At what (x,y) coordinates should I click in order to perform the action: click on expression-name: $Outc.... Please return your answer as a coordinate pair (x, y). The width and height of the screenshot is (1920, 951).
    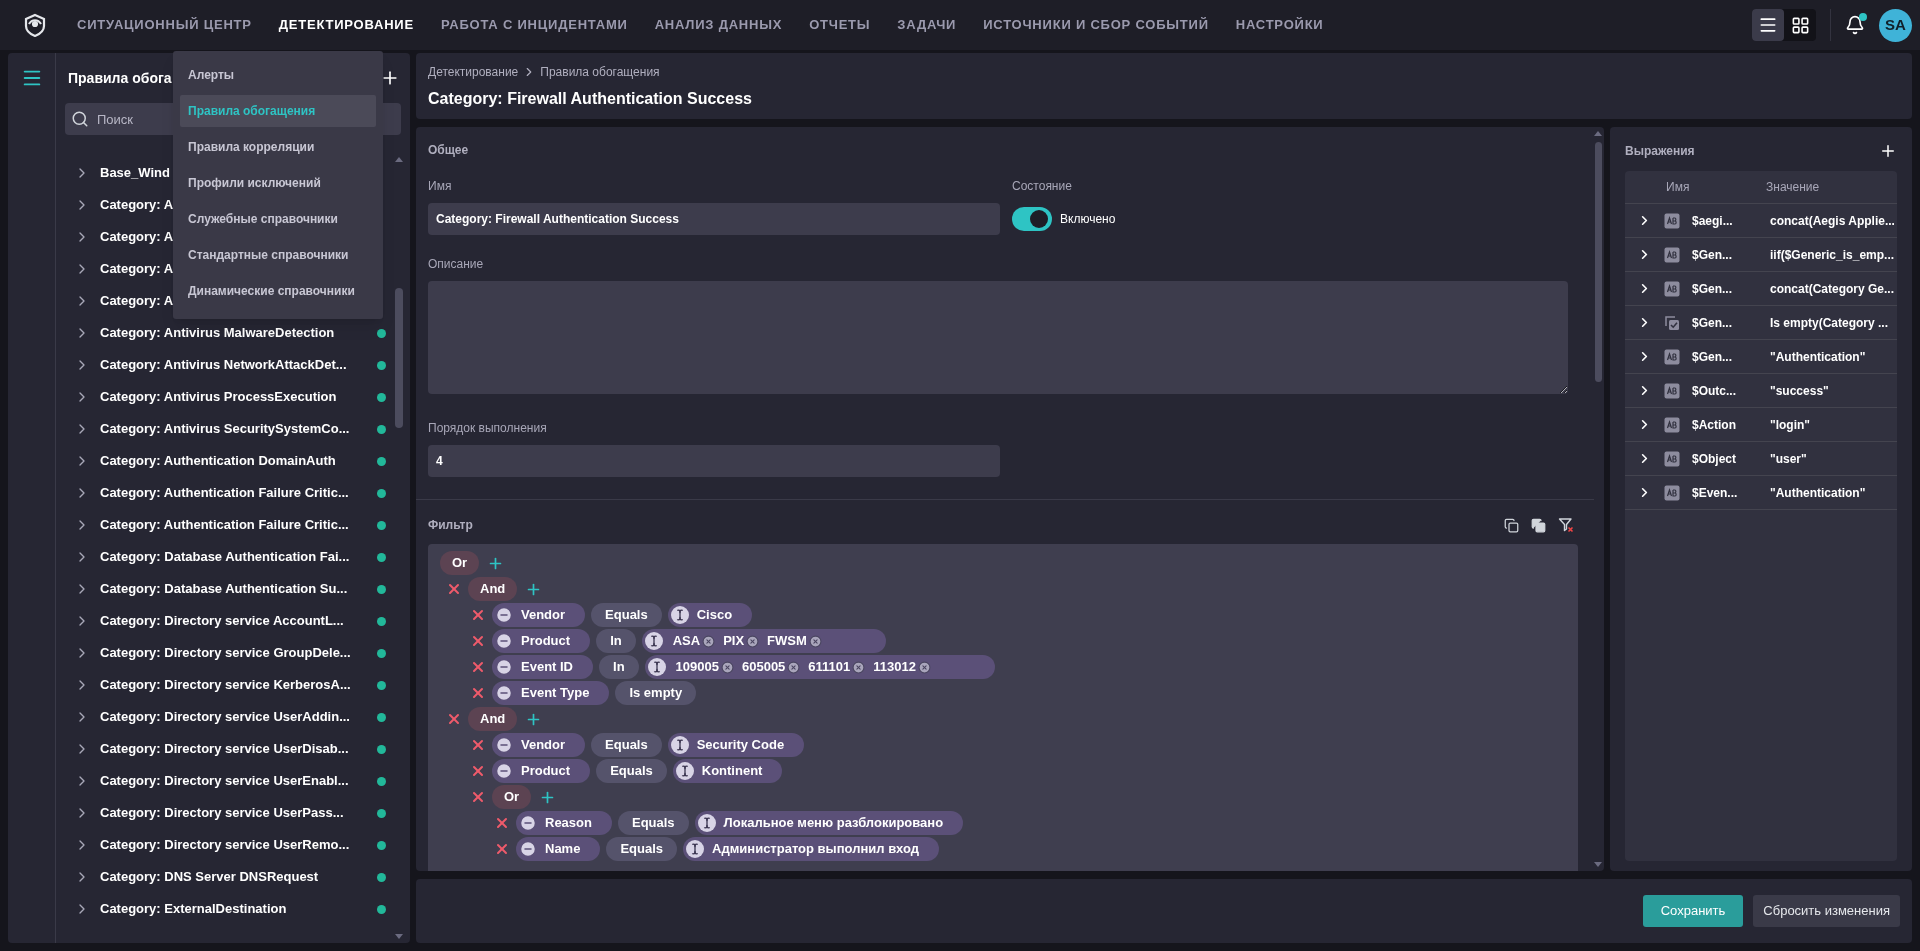
    Looking at the image, I should click on (1714, 391).